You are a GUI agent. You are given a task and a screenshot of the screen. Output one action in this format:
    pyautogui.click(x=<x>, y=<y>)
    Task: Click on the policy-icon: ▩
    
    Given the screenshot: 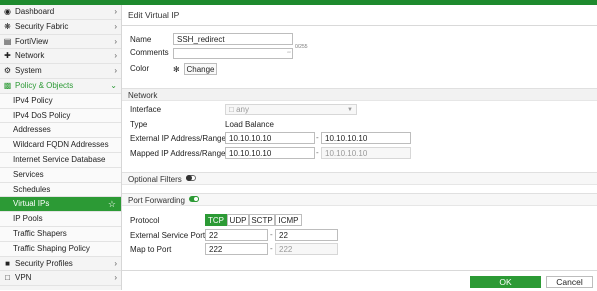 What is the action you would take?
    pyautogui.click(x=7, y=85)
    